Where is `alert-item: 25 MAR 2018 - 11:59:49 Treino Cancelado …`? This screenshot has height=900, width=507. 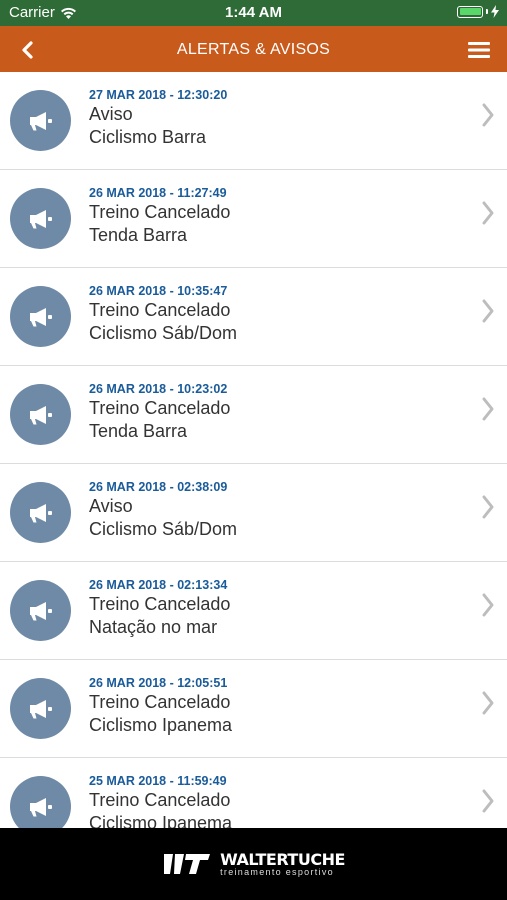
alert-item: 25 MAR 2018 - 11:59:49 Treino Cancelado … is located at coordinates (253, 793).